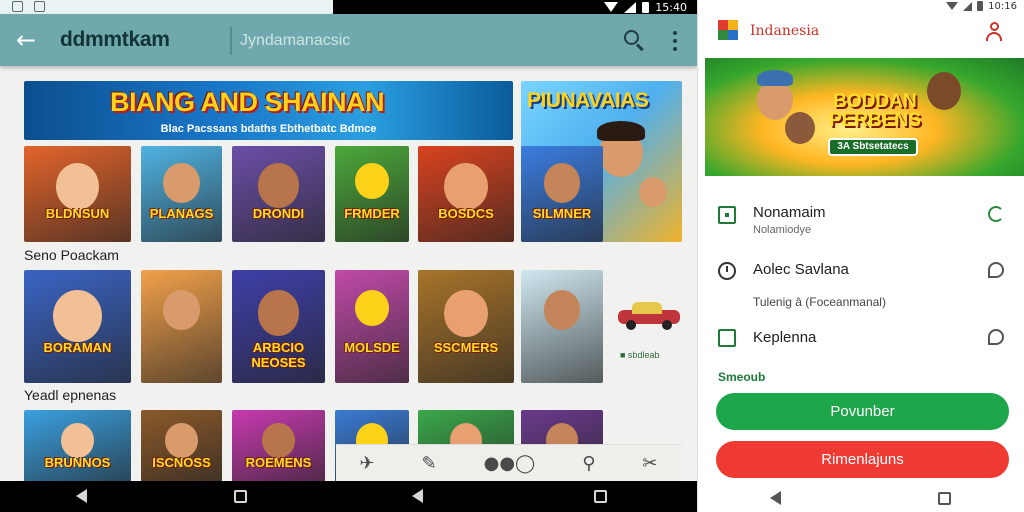 The height and width of the screenshot is (512, 1024). I want to click on game-tile-caption: SSCMERS, so click(466, 348).